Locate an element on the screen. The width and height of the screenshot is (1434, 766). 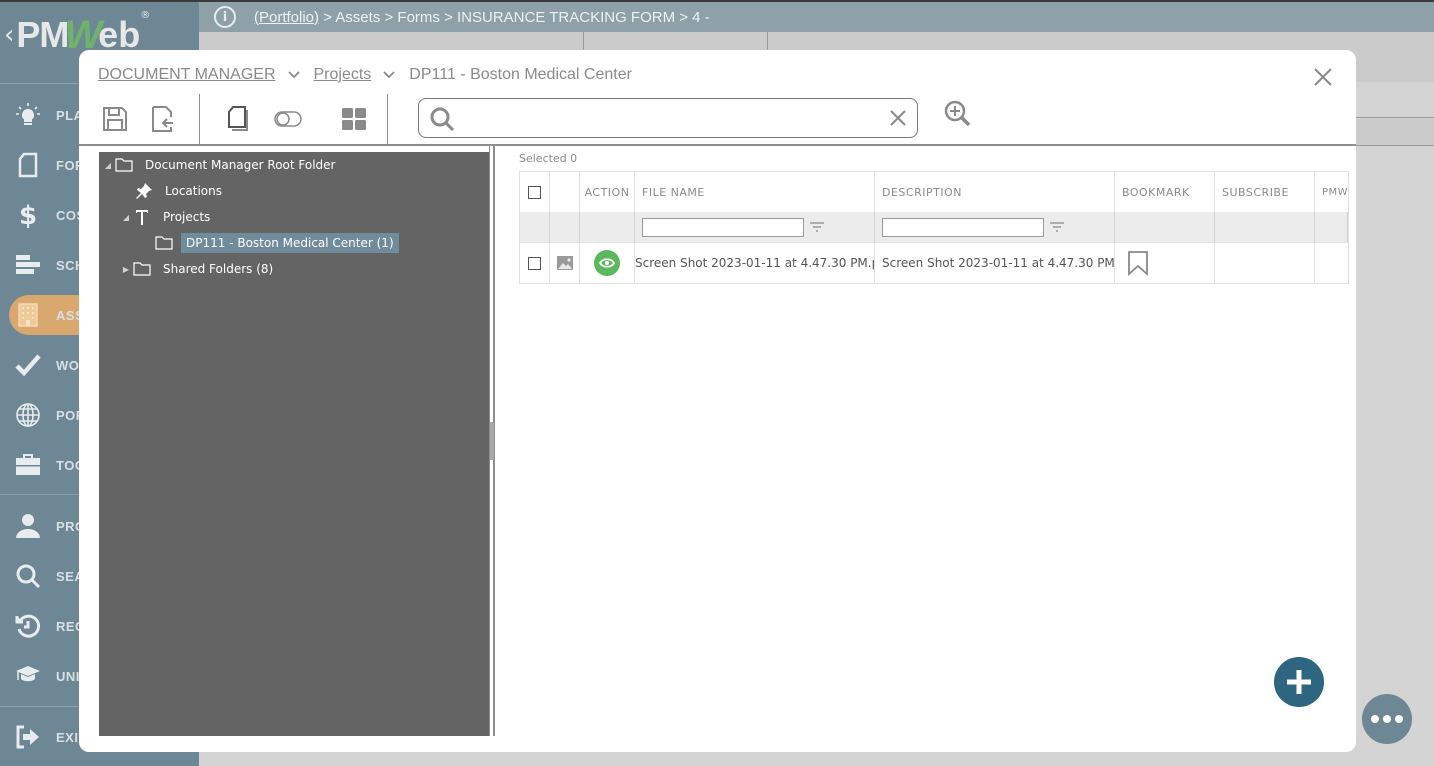
tree-node-locations: Locations is located at coordinates (179, 191).